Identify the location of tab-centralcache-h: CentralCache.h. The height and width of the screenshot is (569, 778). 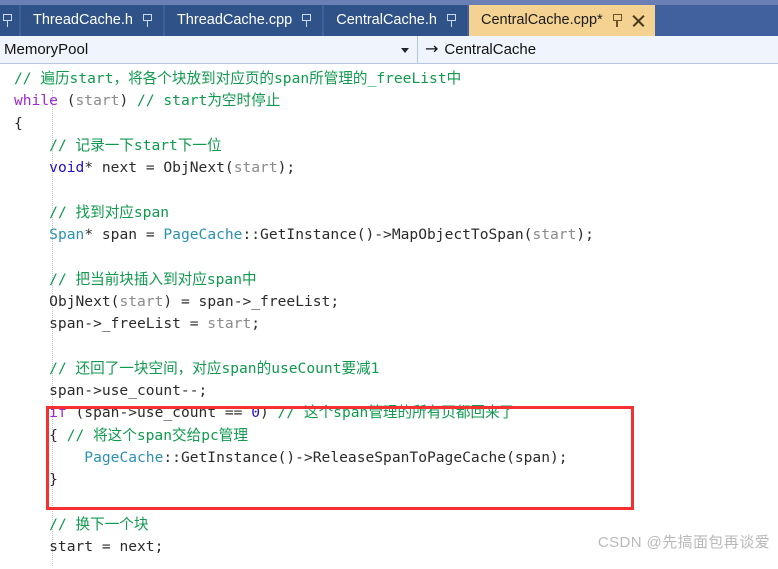
(395, 20).